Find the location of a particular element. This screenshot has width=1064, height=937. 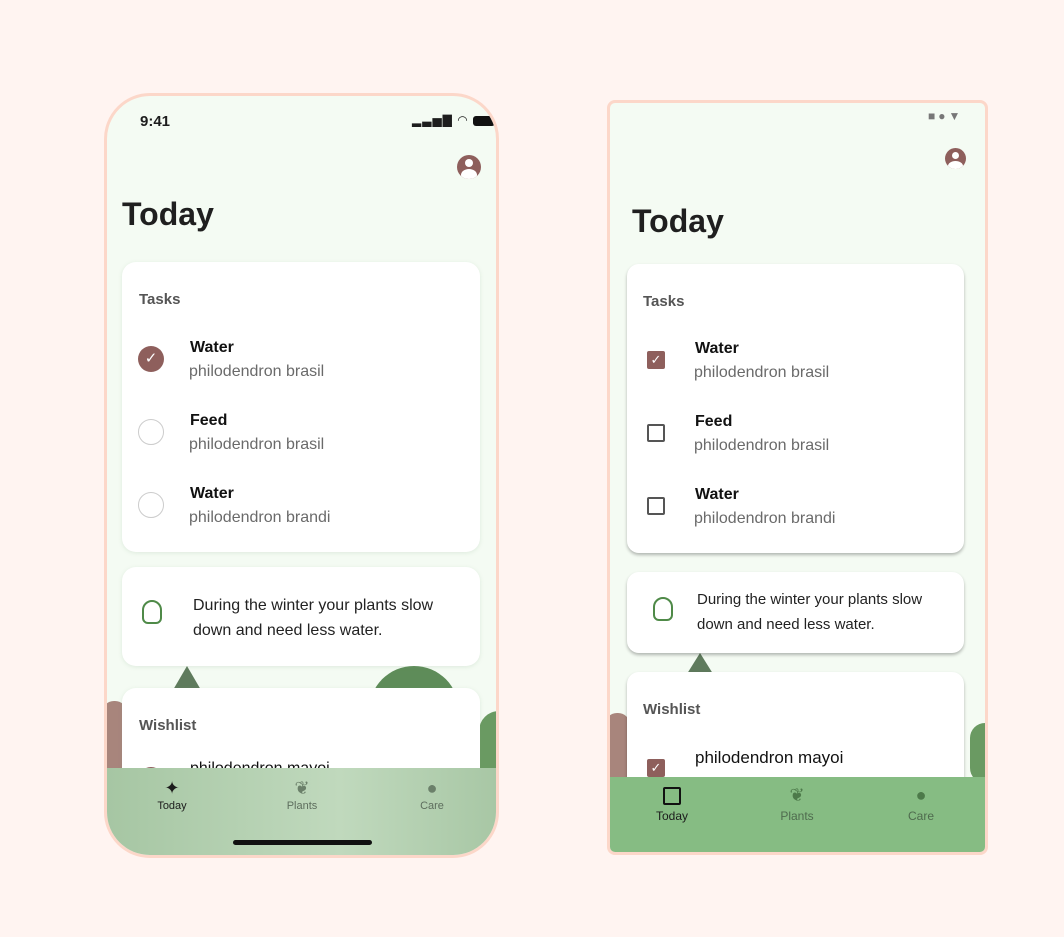

circle-icon: ● is located at coordinates (943, 116).